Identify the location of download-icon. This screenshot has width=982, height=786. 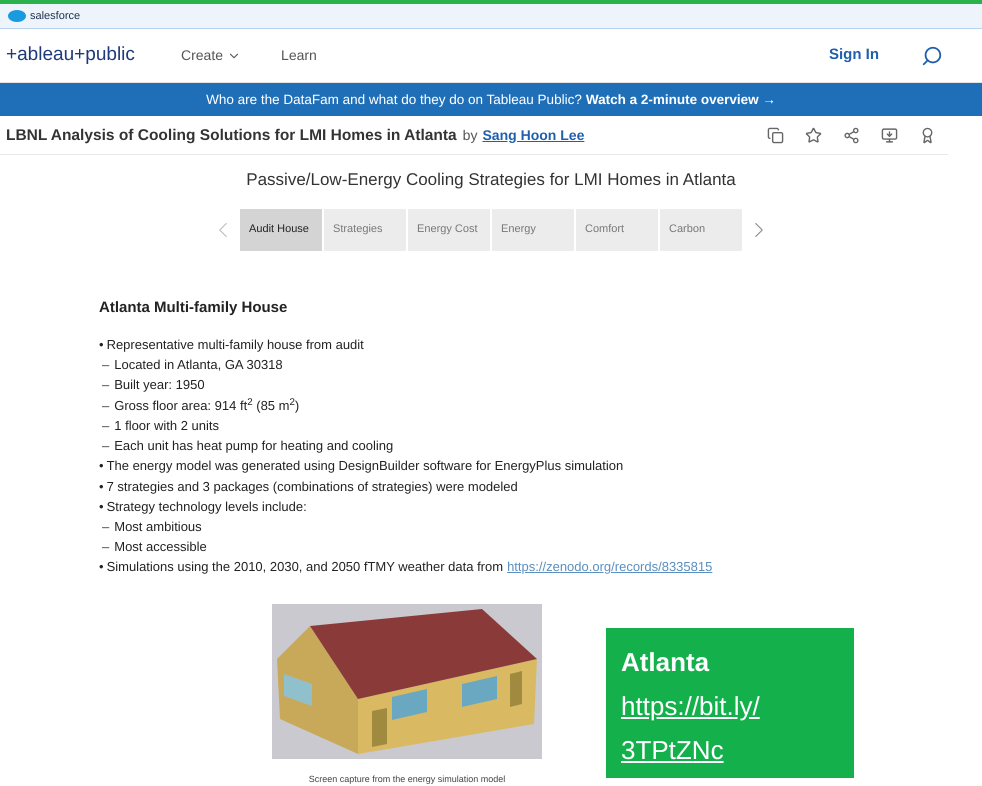
(889, 135).